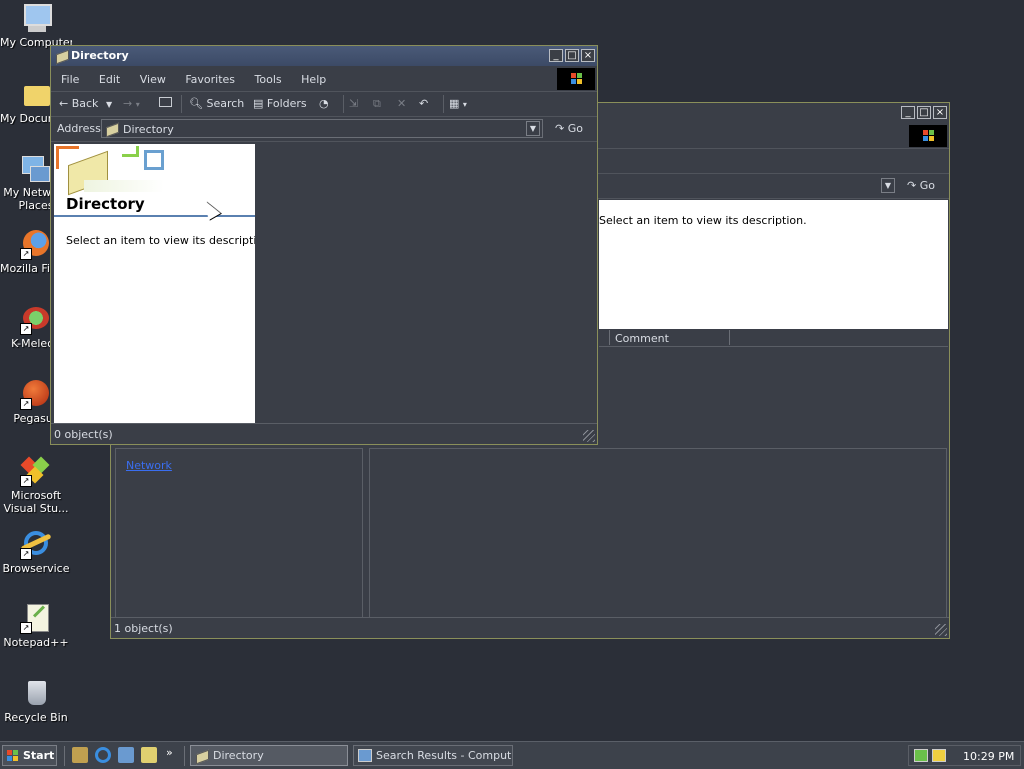 This screenshot has width=1024, height=769. Describe the element at coordinates (36, 544) in the screenshot. I see `internet-explorer-icon: ↗` at that location.